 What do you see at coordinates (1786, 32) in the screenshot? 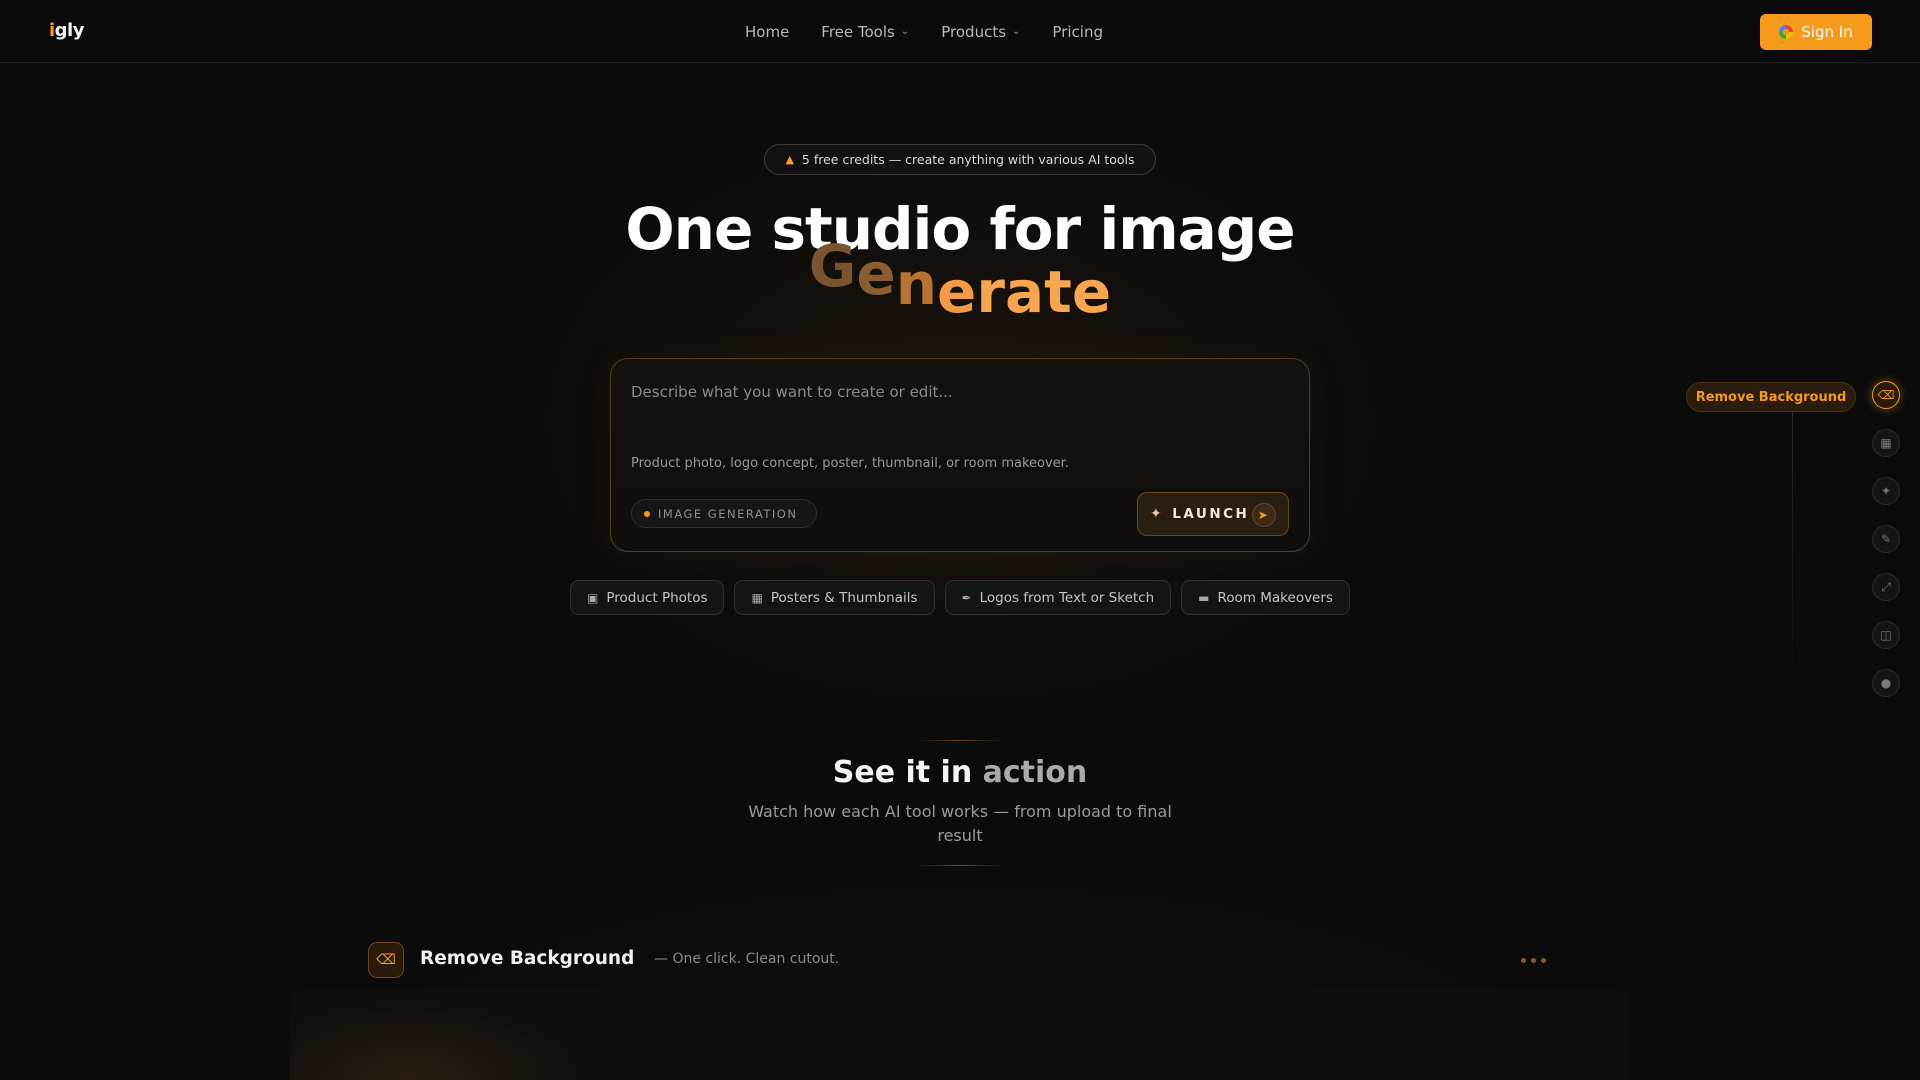
I see `google-icon` at bounding box center [1786, 32].